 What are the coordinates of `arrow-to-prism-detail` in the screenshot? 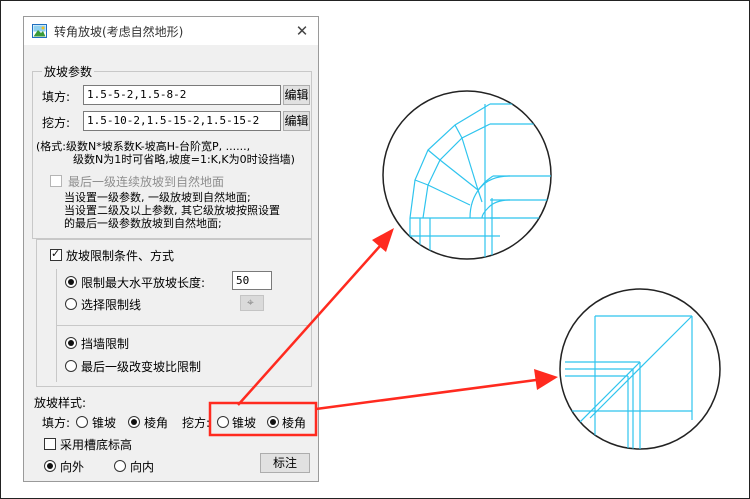 It's located at (436, 390).